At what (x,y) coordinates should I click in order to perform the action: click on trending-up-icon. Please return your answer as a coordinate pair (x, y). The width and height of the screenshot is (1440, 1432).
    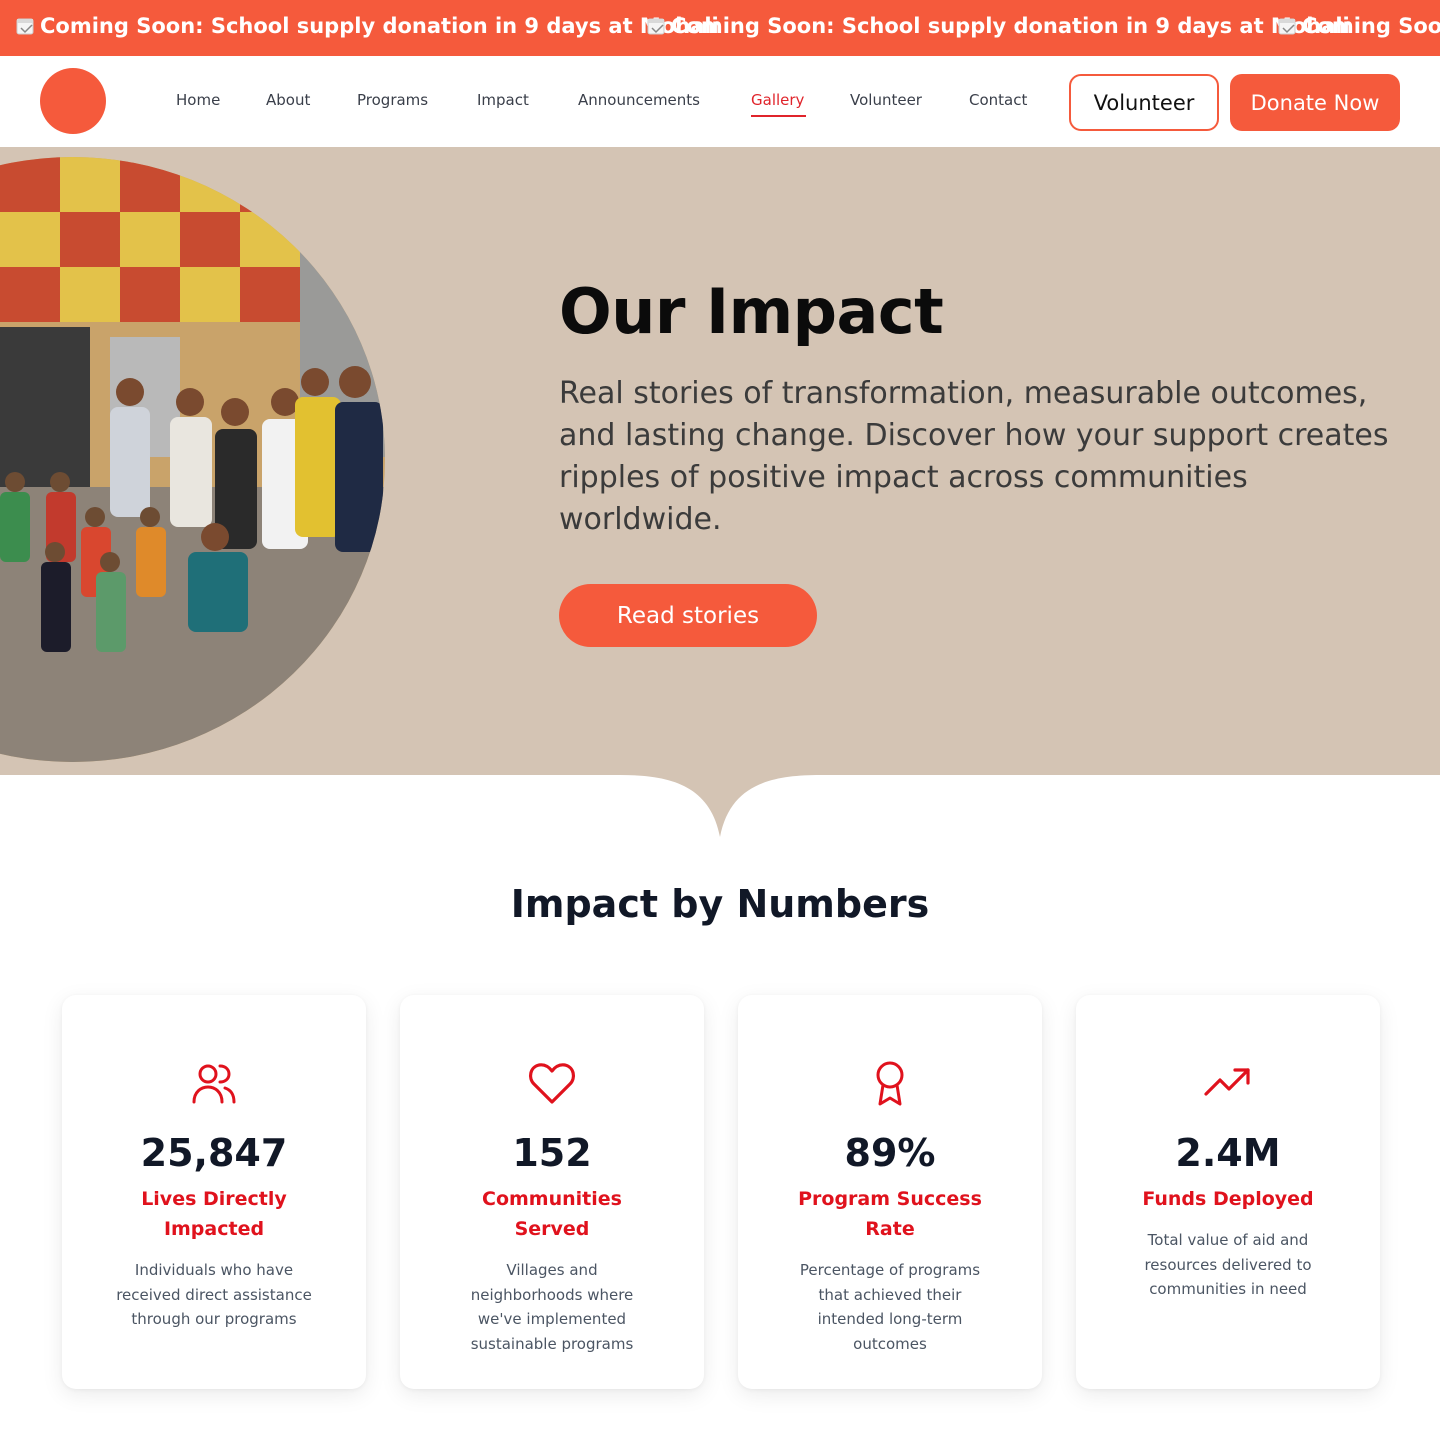
    Looking at the image, I should click on (1228, 1083).